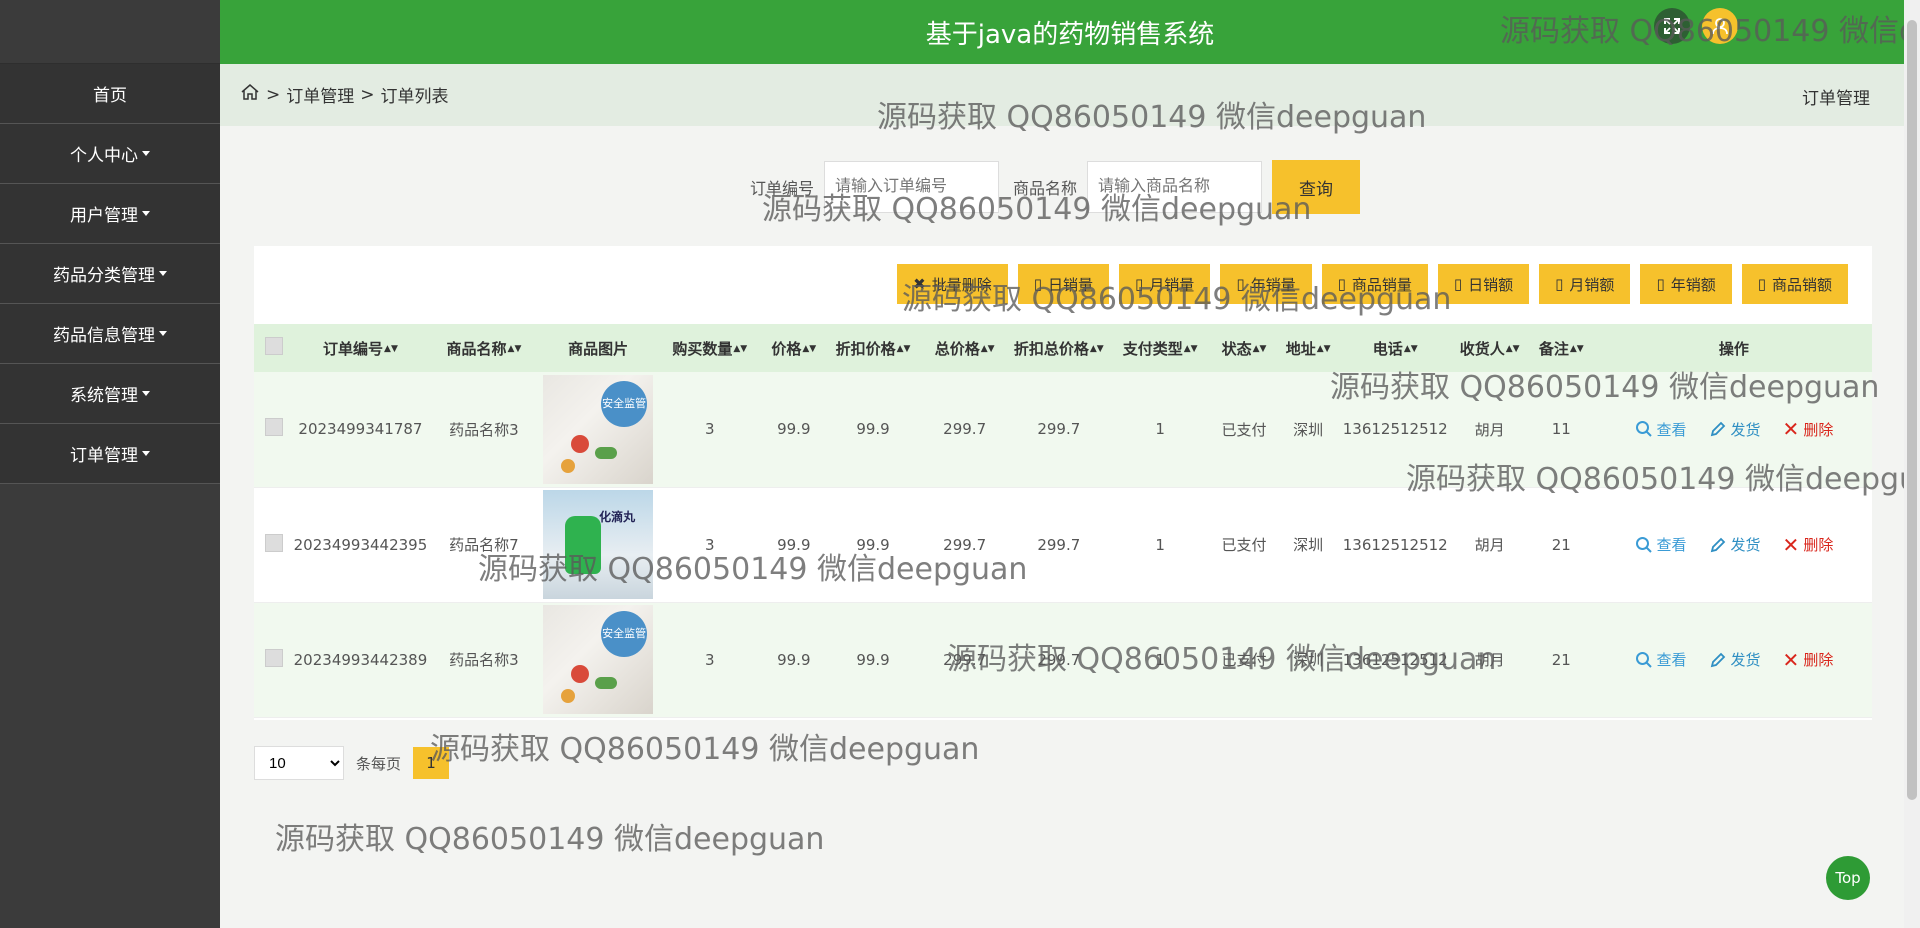  I want to click on edit-icon, so click(1717, 544).